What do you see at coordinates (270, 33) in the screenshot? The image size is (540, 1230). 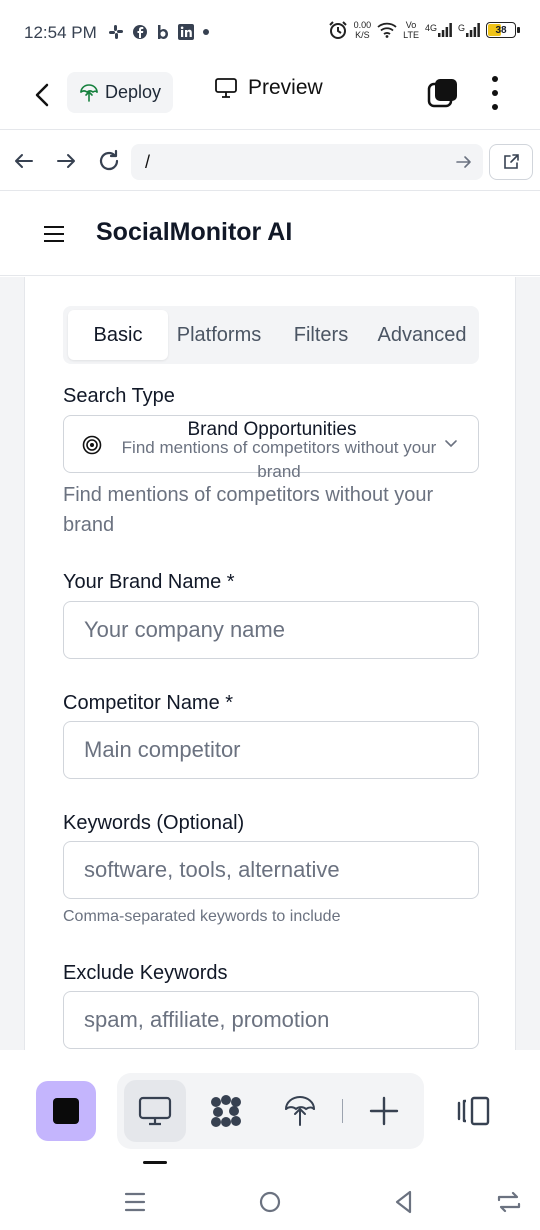 I see `status-bar: 12:54 PM 0.00 K/S Vo LTE 4G G 38` at bounding box center [270, 33].